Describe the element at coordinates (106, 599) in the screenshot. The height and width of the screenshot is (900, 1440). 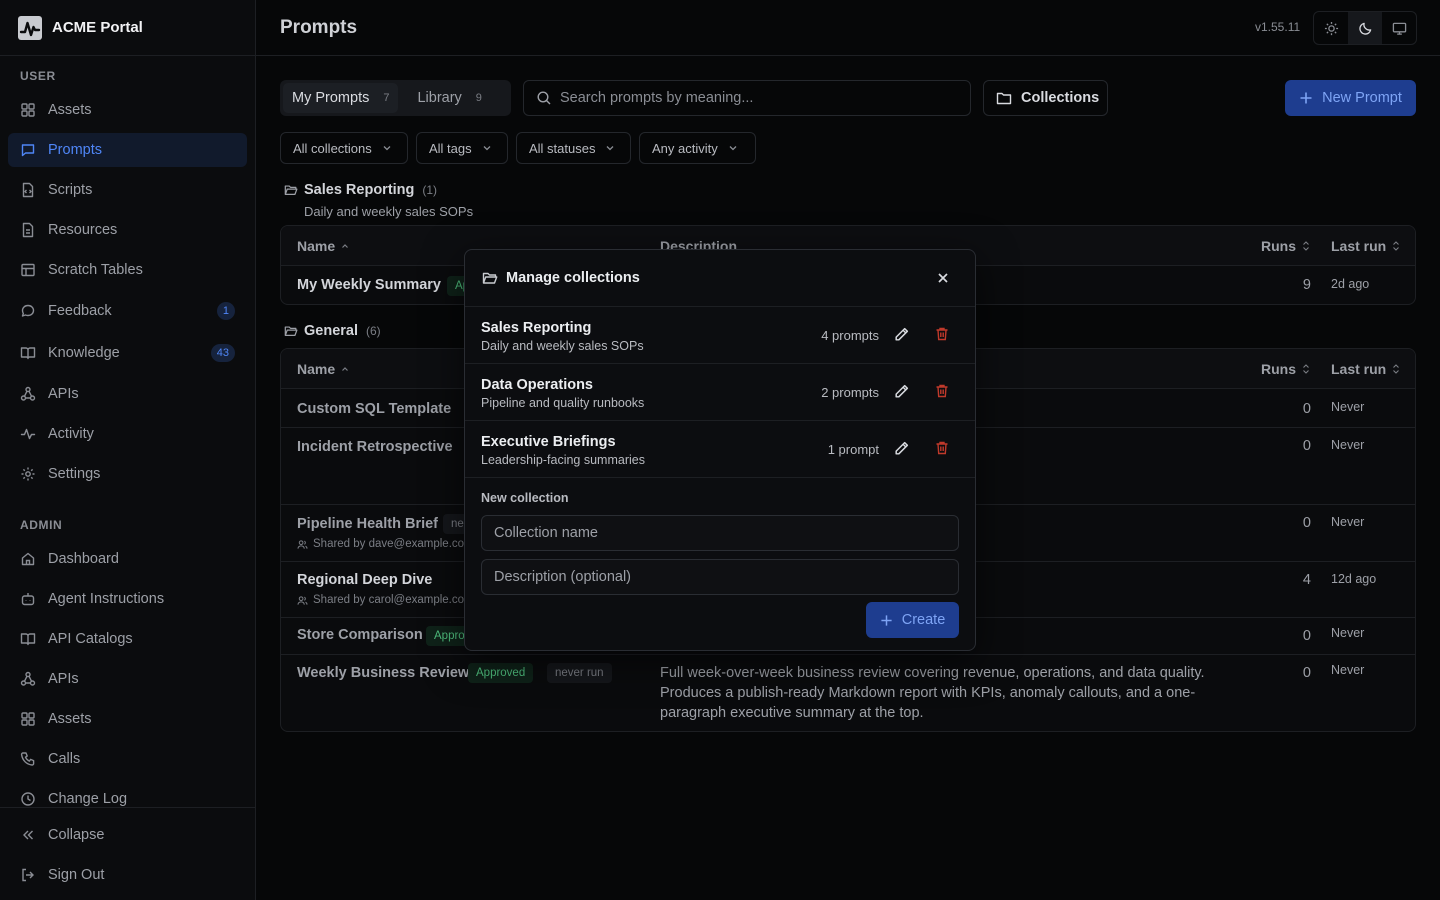
I see `sidebar-item-label: Agent Instructions` at that location.